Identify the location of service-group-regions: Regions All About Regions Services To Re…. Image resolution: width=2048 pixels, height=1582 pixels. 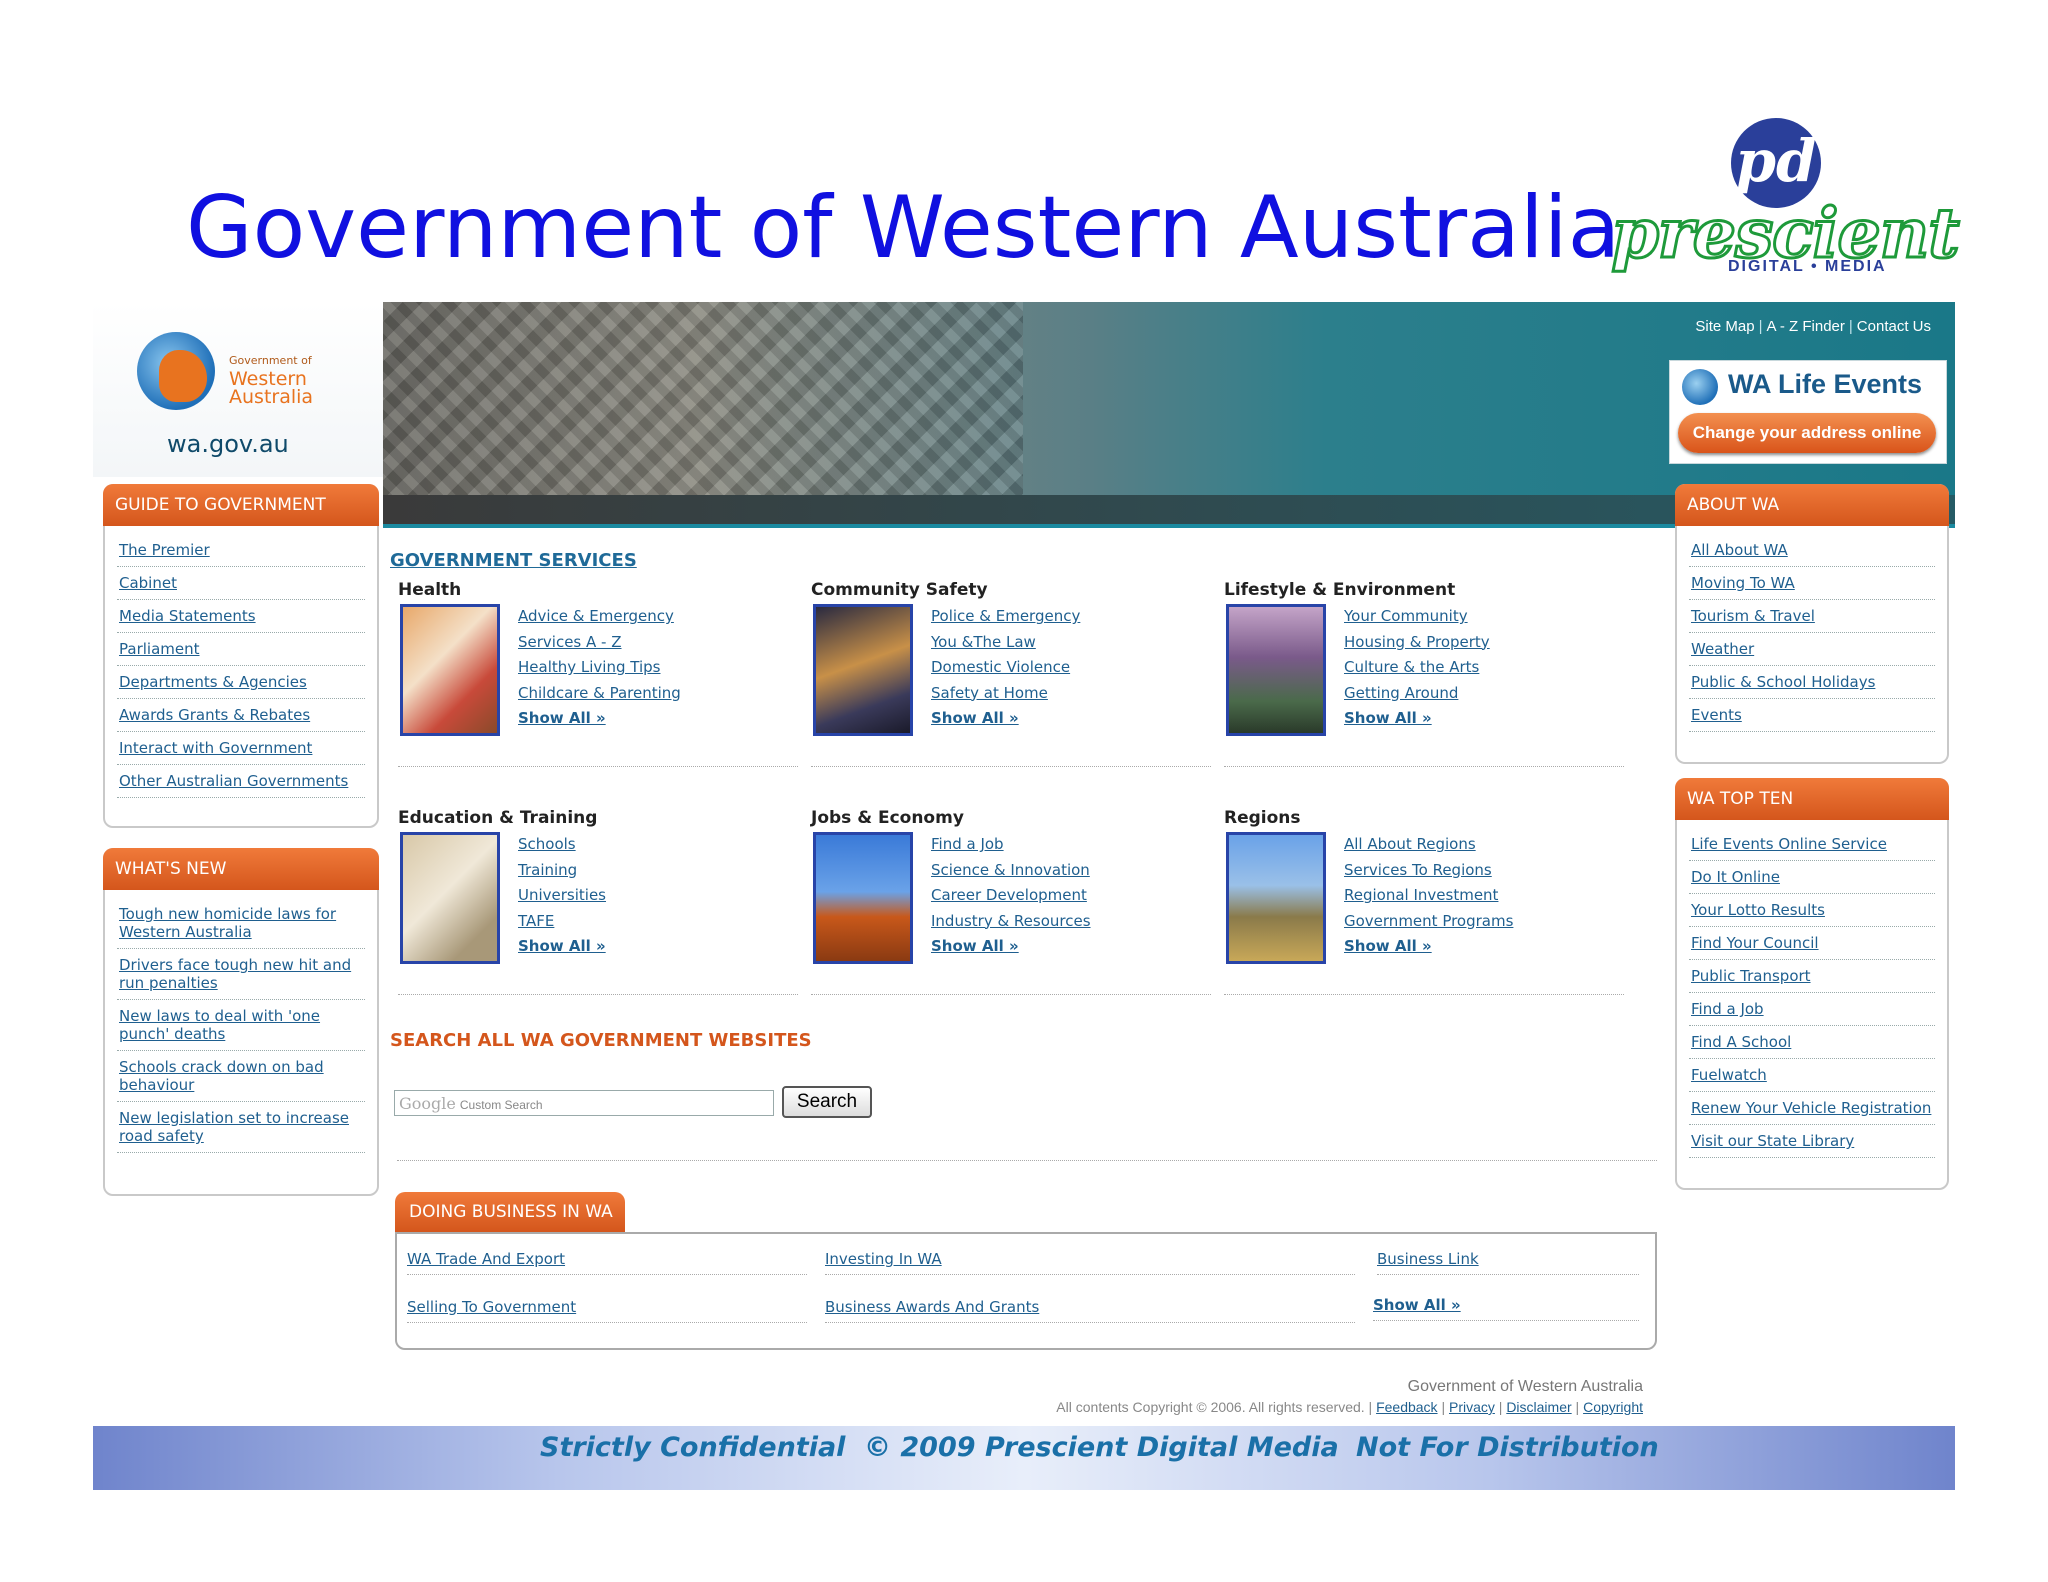
(1424, 903).